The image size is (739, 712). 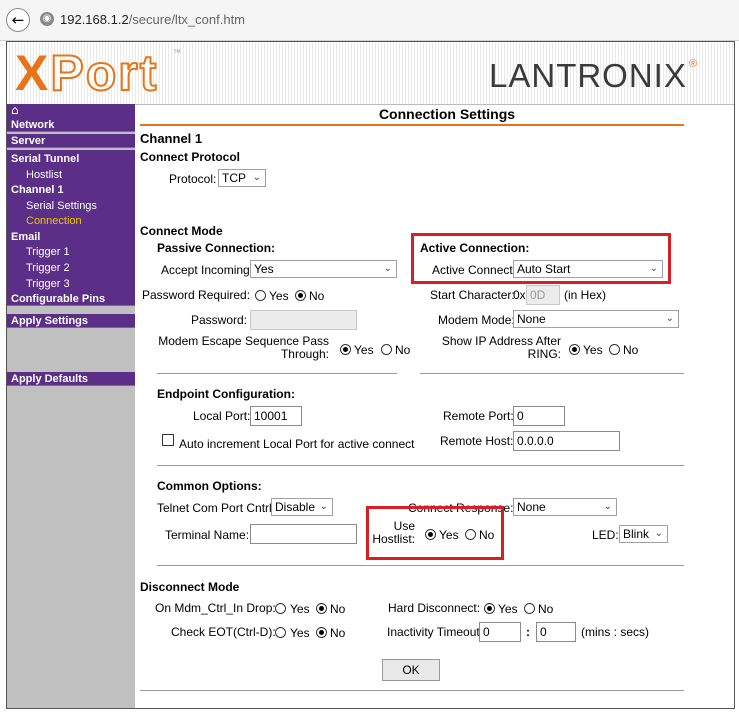 I want to click on modem-escape-label: Modem Escape Sequence Pass Through:, so click(x=243, y=348).